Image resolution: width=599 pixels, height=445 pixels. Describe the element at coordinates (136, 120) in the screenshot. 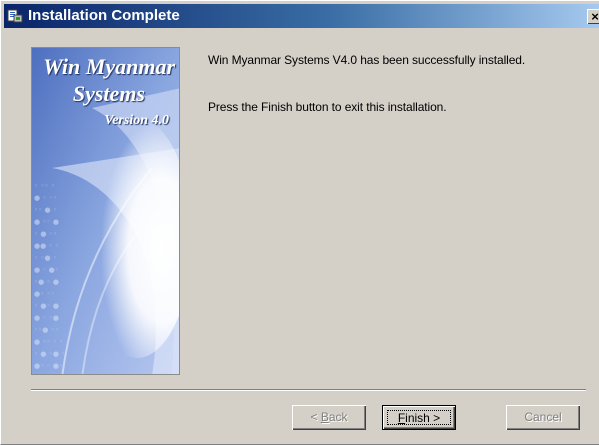

I see `banner-version: Version 4.0` at that location.